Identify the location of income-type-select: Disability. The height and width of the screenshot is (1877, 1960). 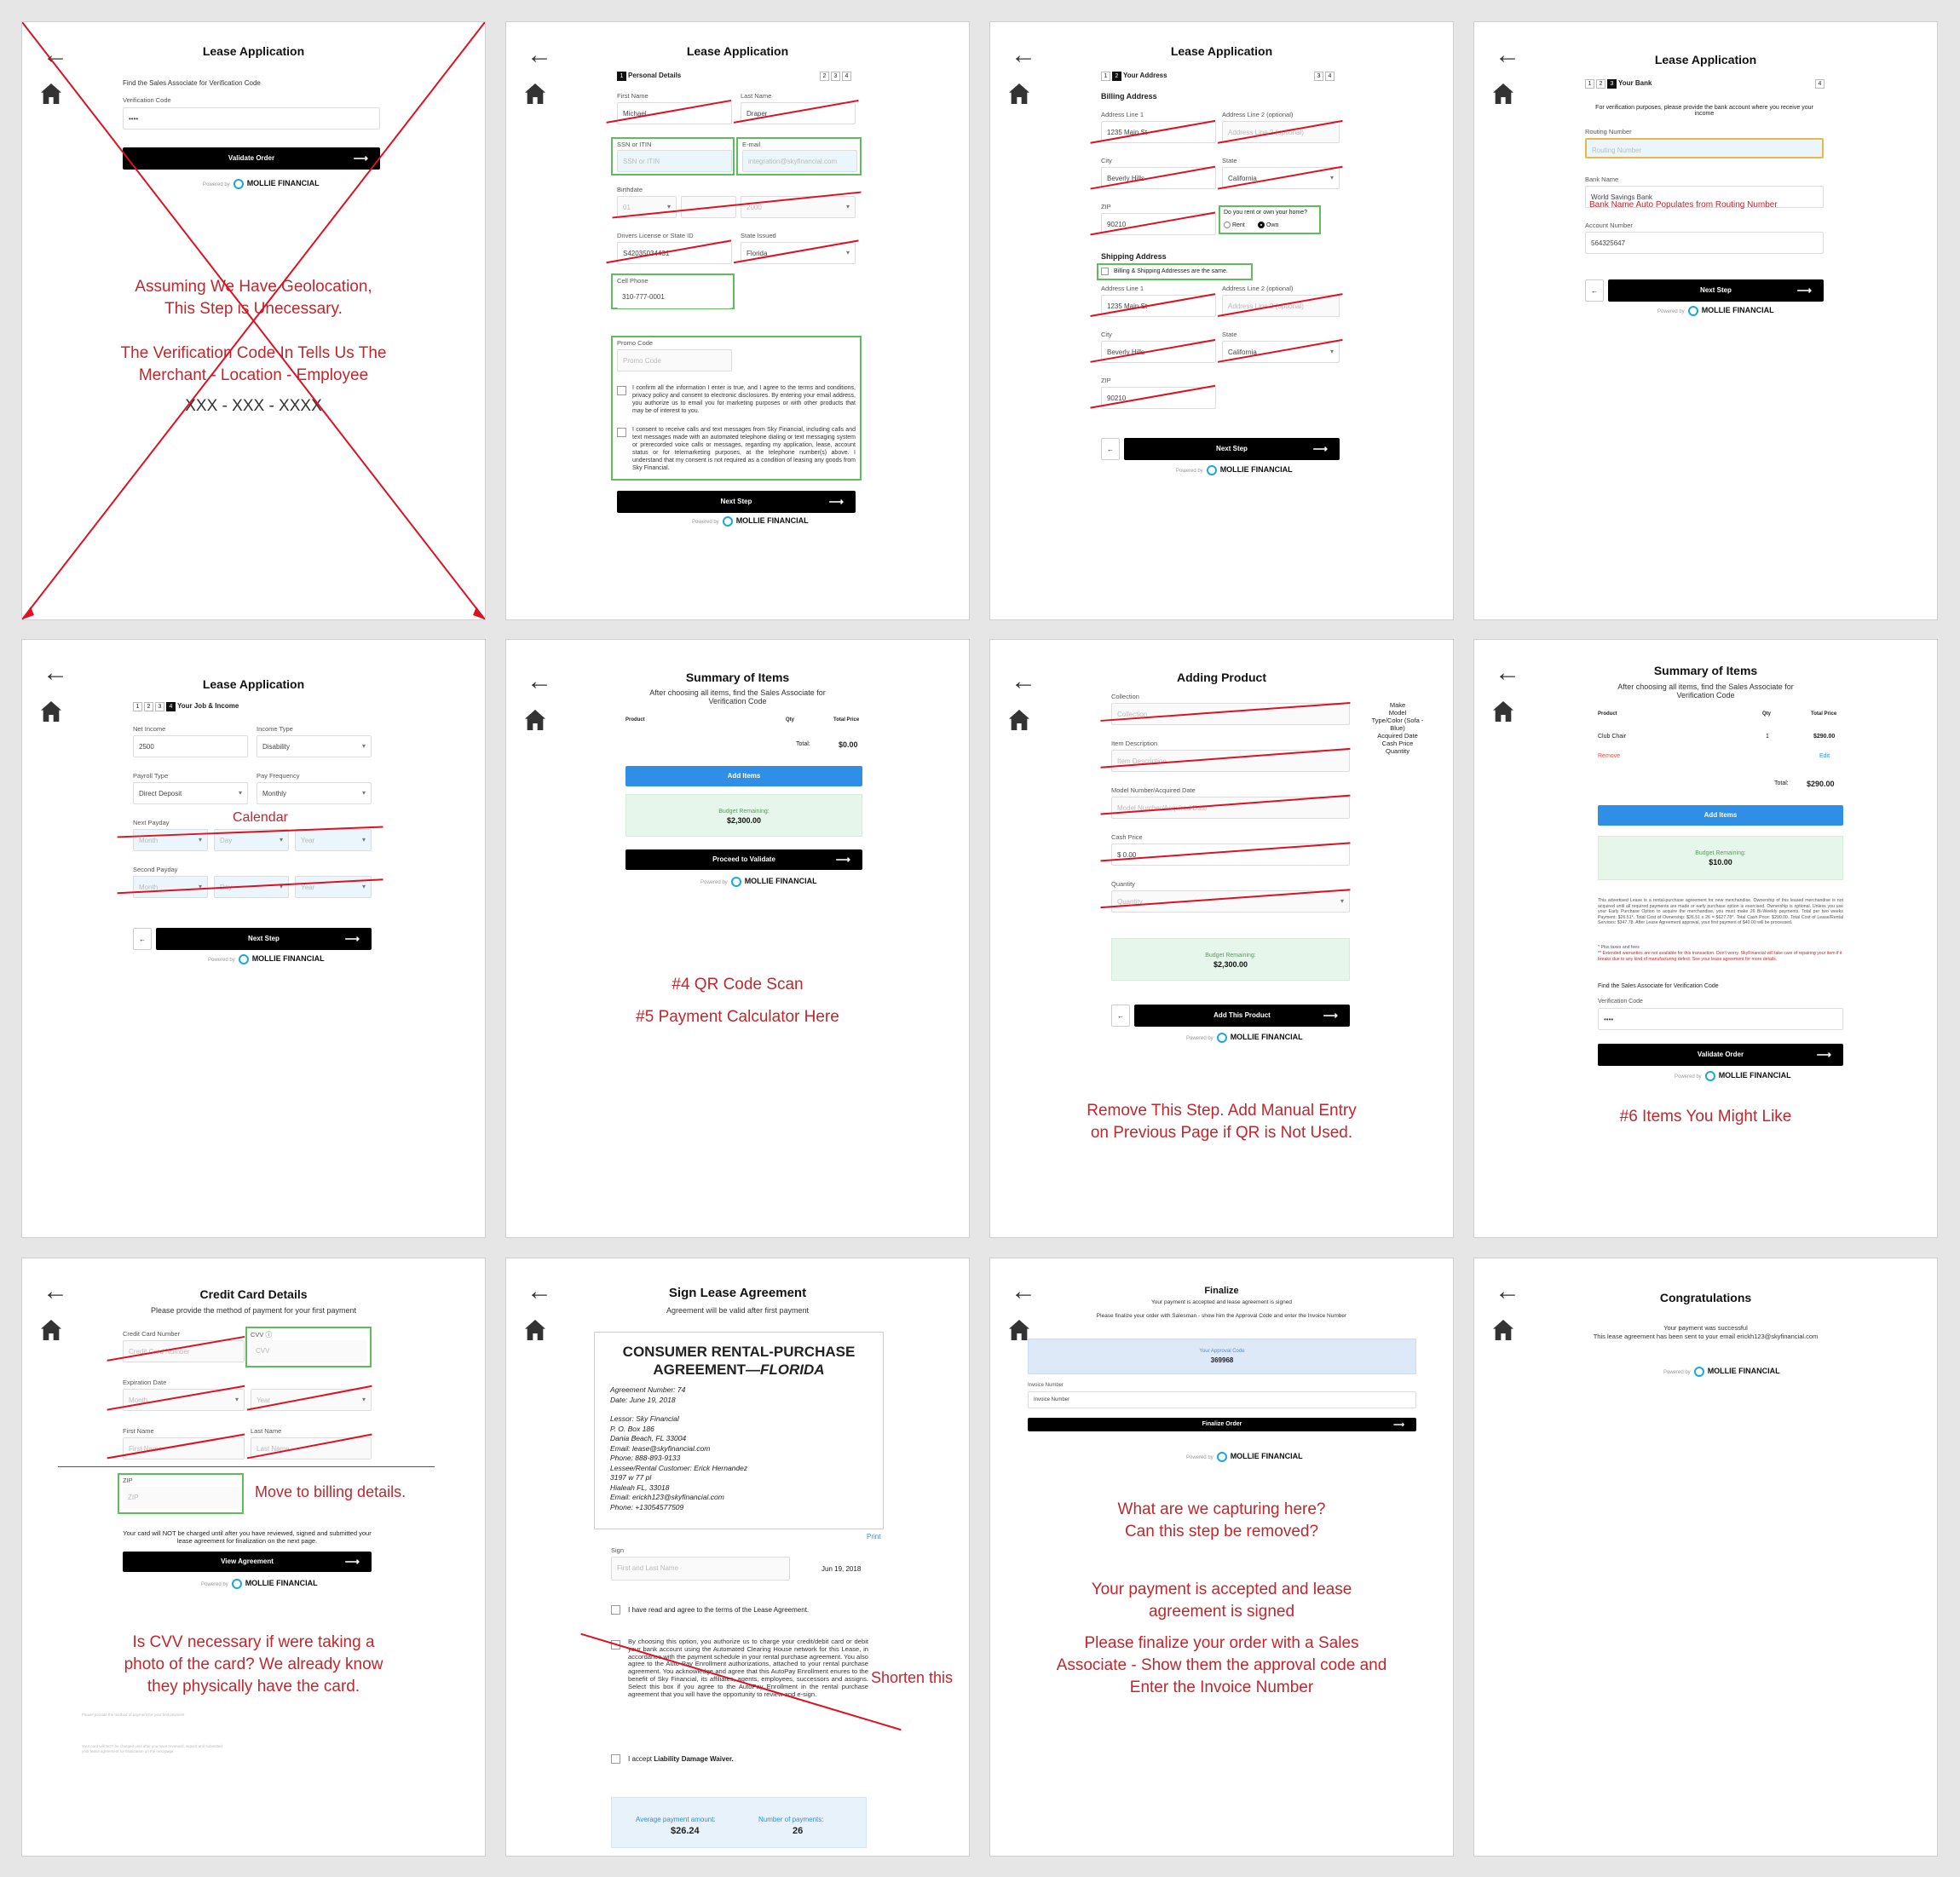
(314, 746).